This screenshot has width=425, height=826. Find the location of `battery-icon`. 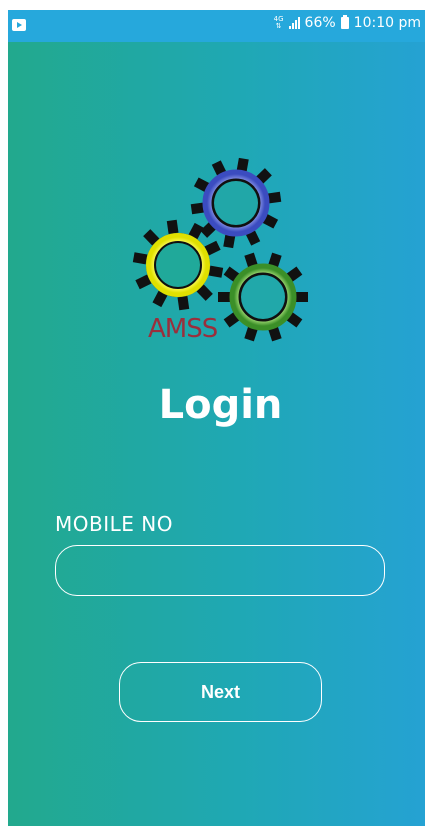

battery-icon is located at coordinates (344, 22).